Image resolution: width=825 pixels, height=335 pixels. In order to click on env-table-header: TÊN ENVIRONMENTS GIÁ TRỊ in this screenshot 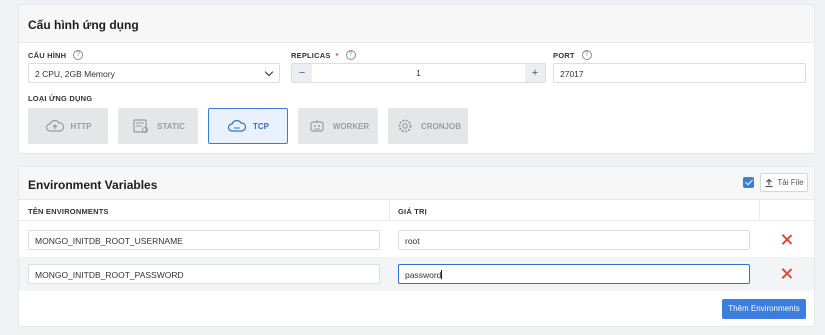, I will do `click(416, 210)`.